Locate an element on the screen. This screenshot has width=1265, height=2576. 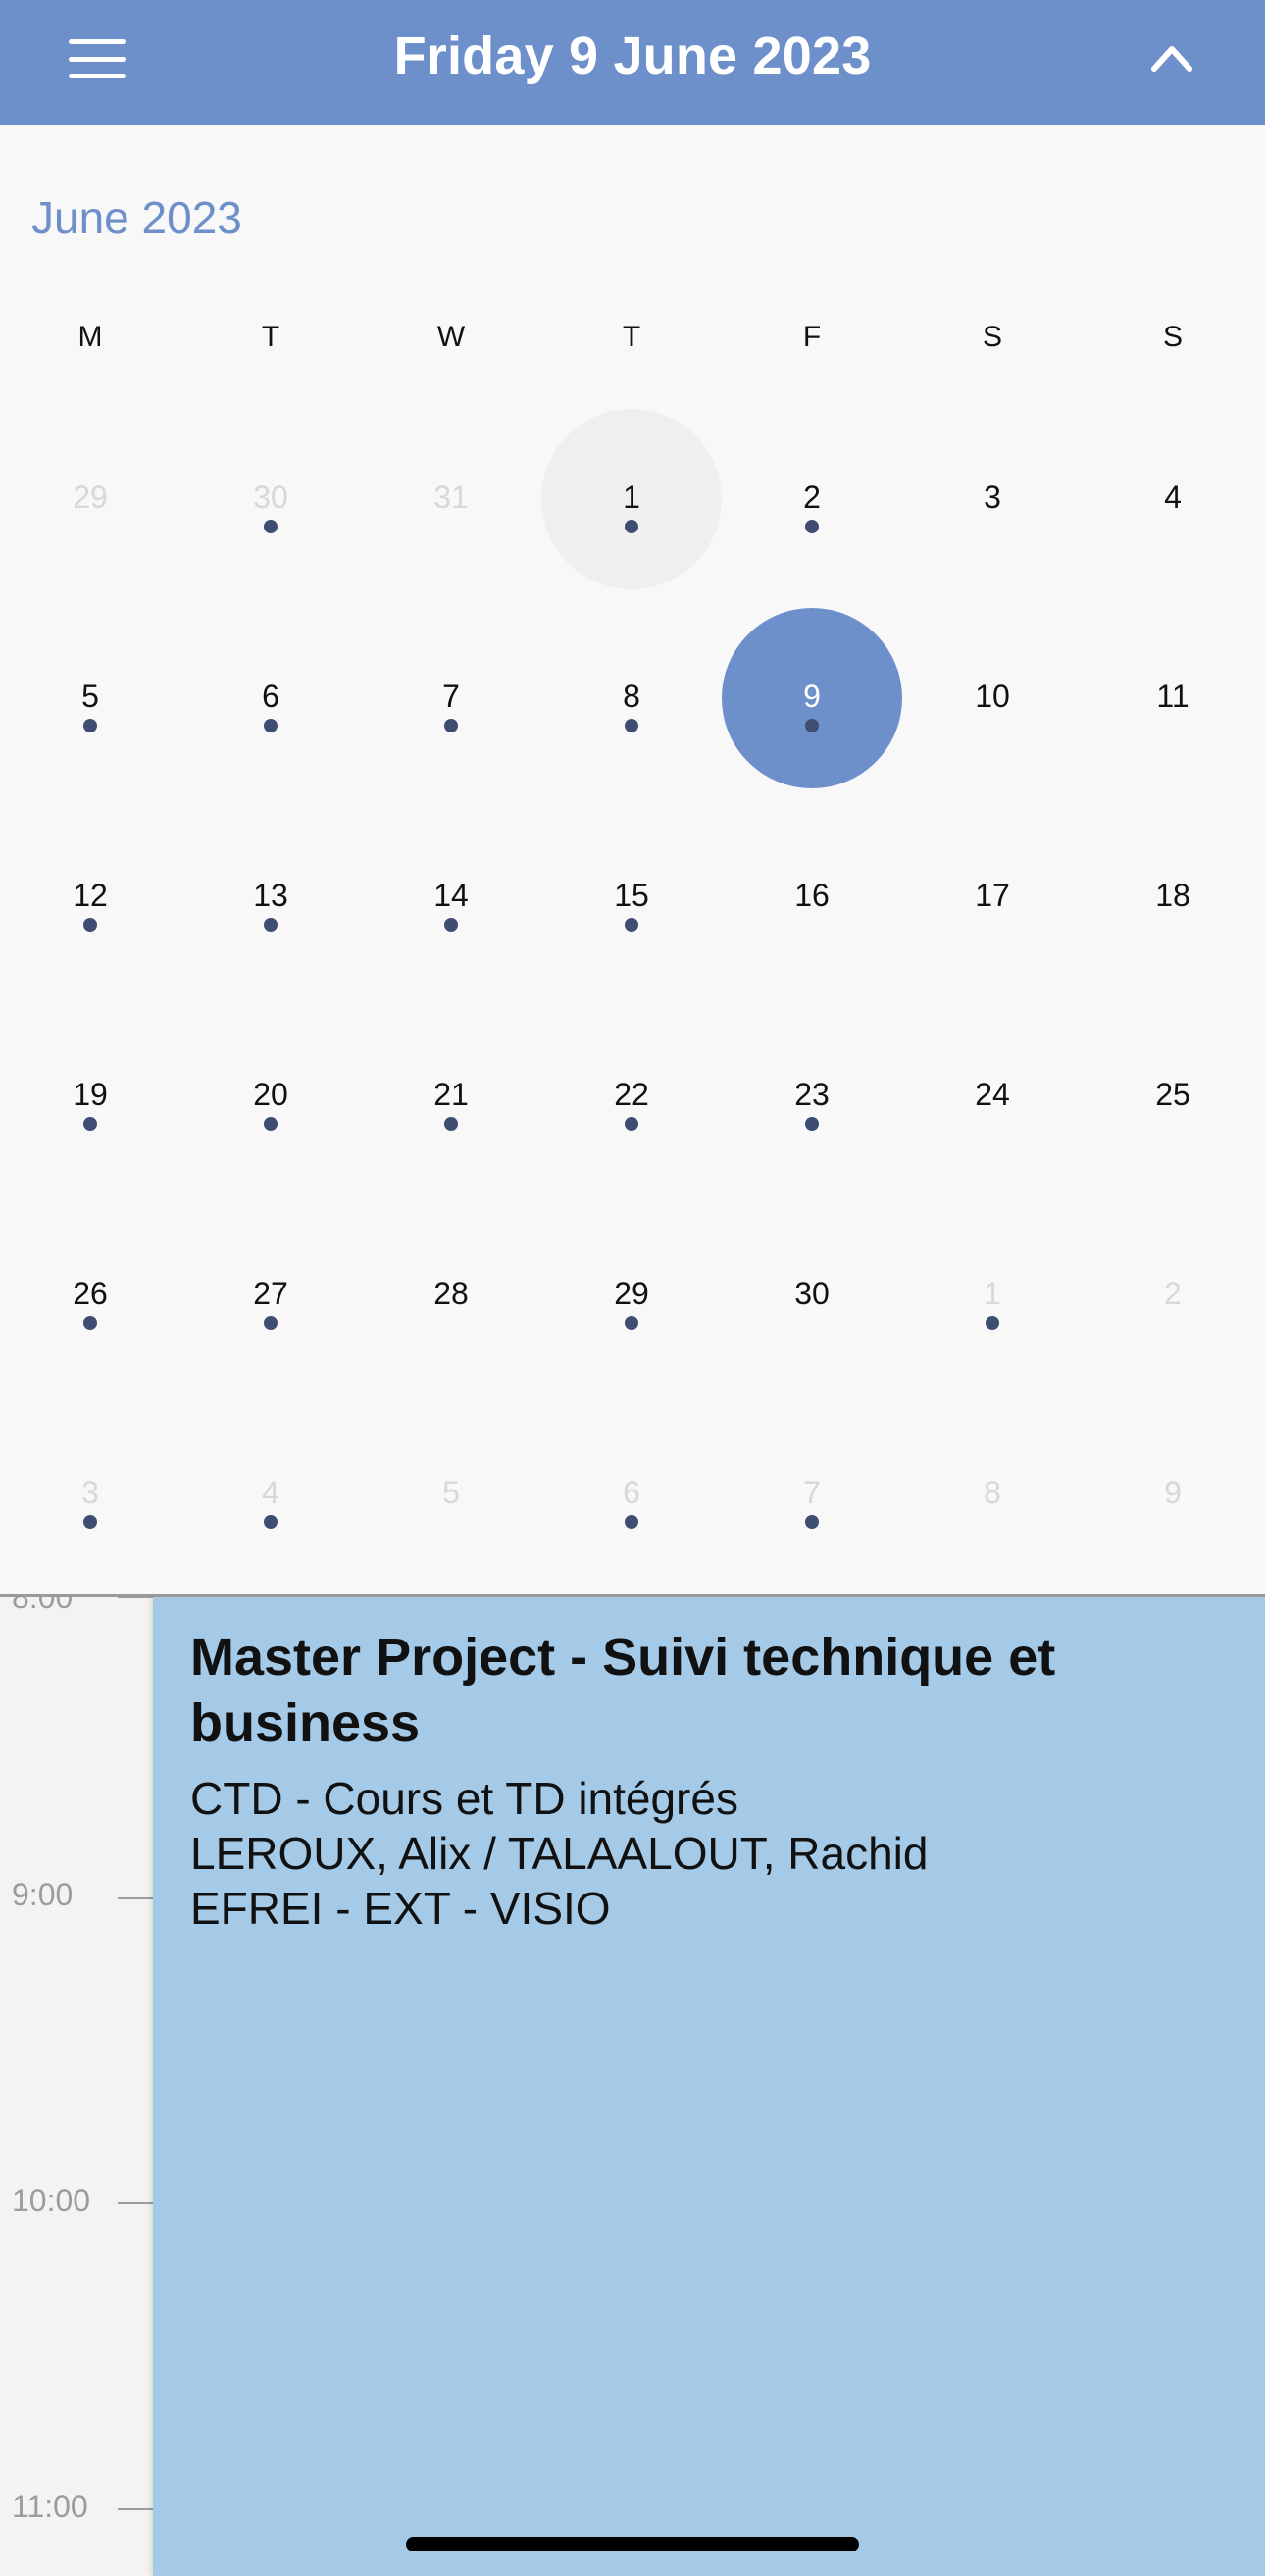
day-cell: 17 is located at coordinates (993, 907).